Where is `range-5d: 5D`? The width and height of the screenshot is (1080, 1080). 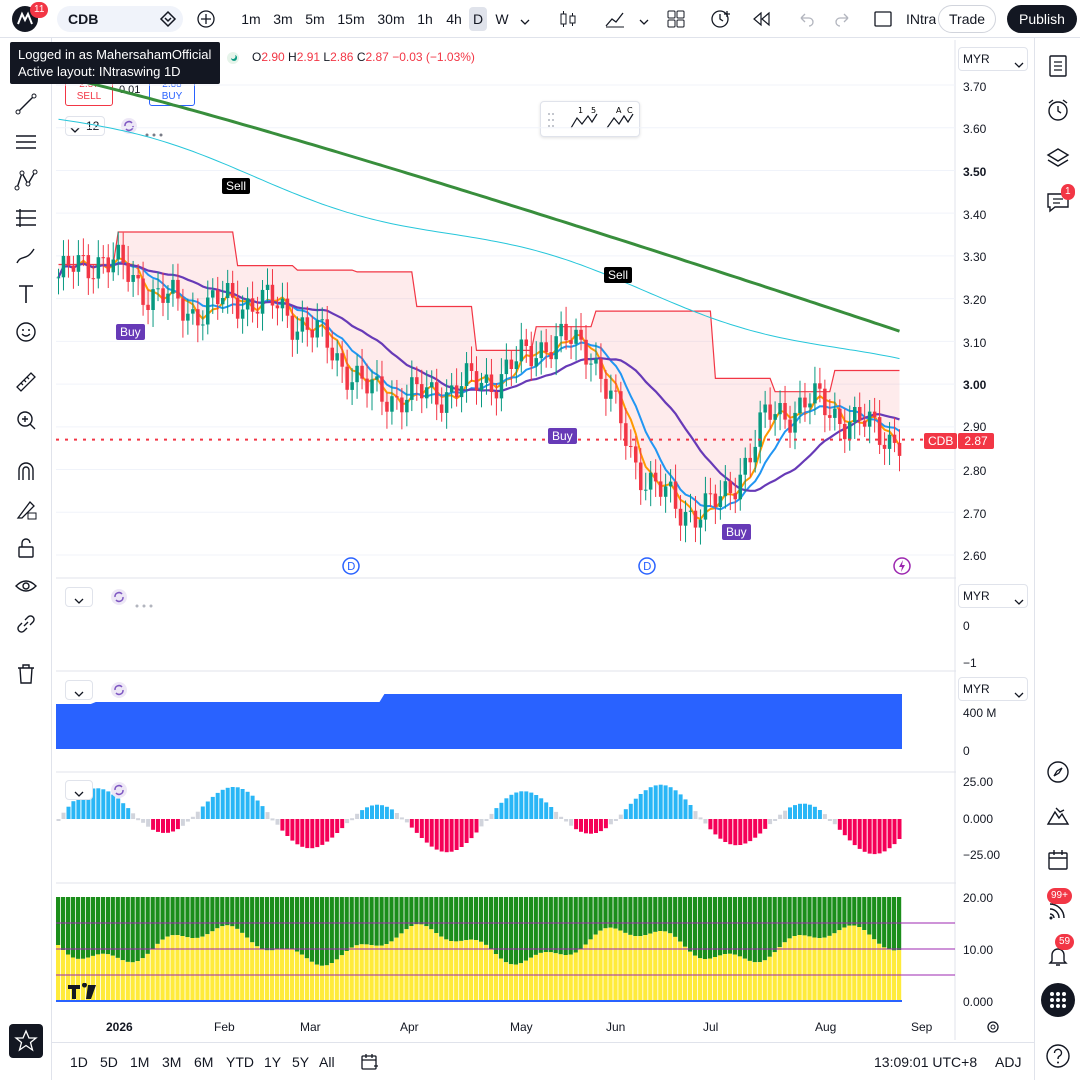
range-5d: 5D is located at coordinates (109, 1062).